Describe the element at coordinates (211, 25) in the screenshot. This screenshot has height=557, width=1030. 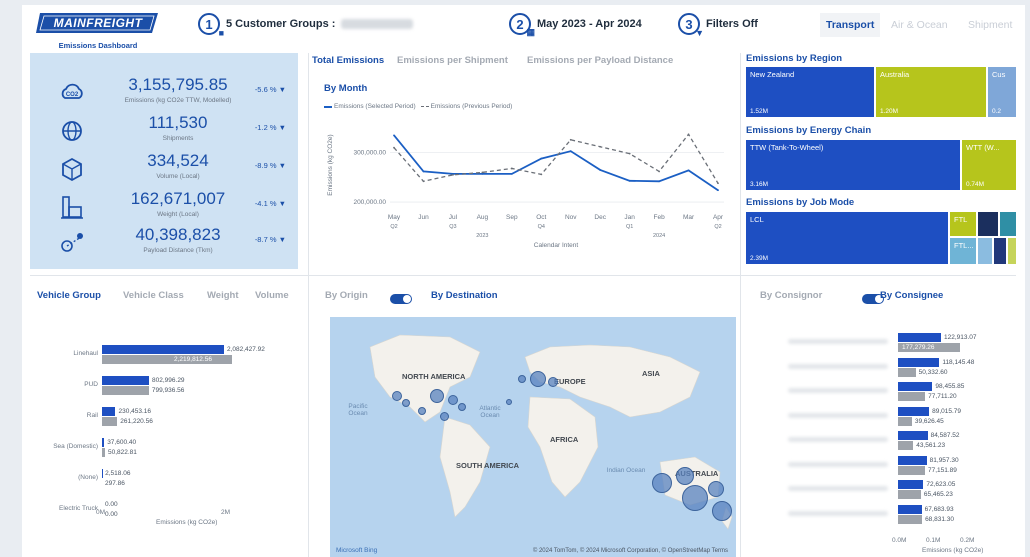
I see `step-1-icon: 1 ■` at that location.